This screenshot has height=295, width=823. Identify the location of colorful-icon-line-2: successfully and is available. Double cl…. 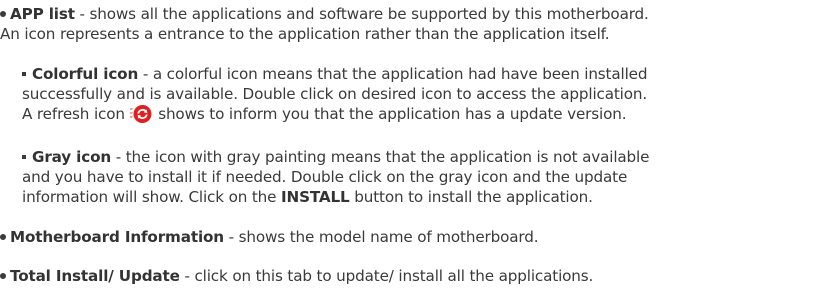
(335, 94).